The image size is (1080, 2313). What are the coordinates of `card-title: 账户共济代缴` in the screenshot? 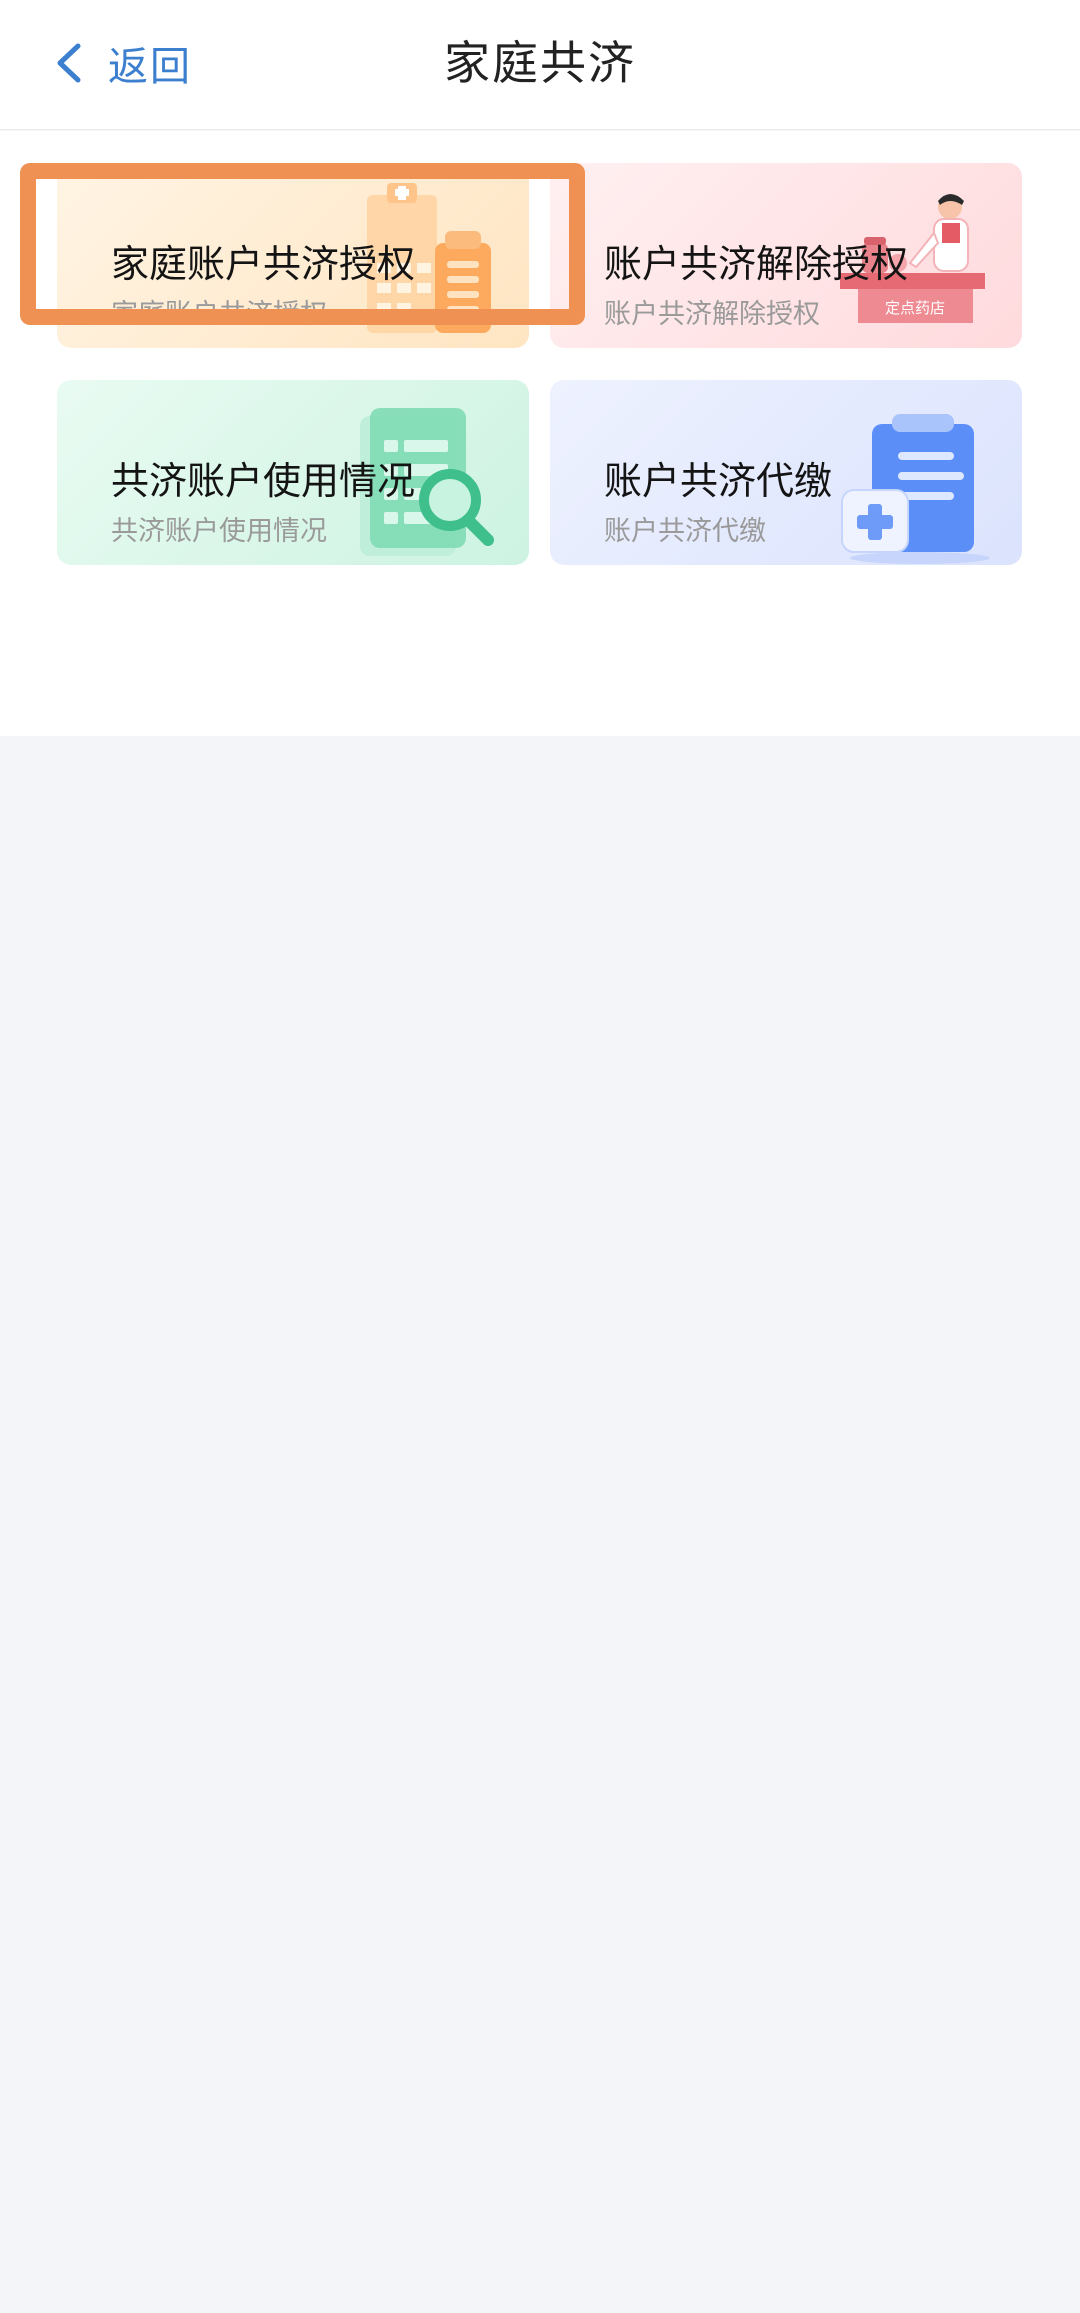 It's located at (718, 481).